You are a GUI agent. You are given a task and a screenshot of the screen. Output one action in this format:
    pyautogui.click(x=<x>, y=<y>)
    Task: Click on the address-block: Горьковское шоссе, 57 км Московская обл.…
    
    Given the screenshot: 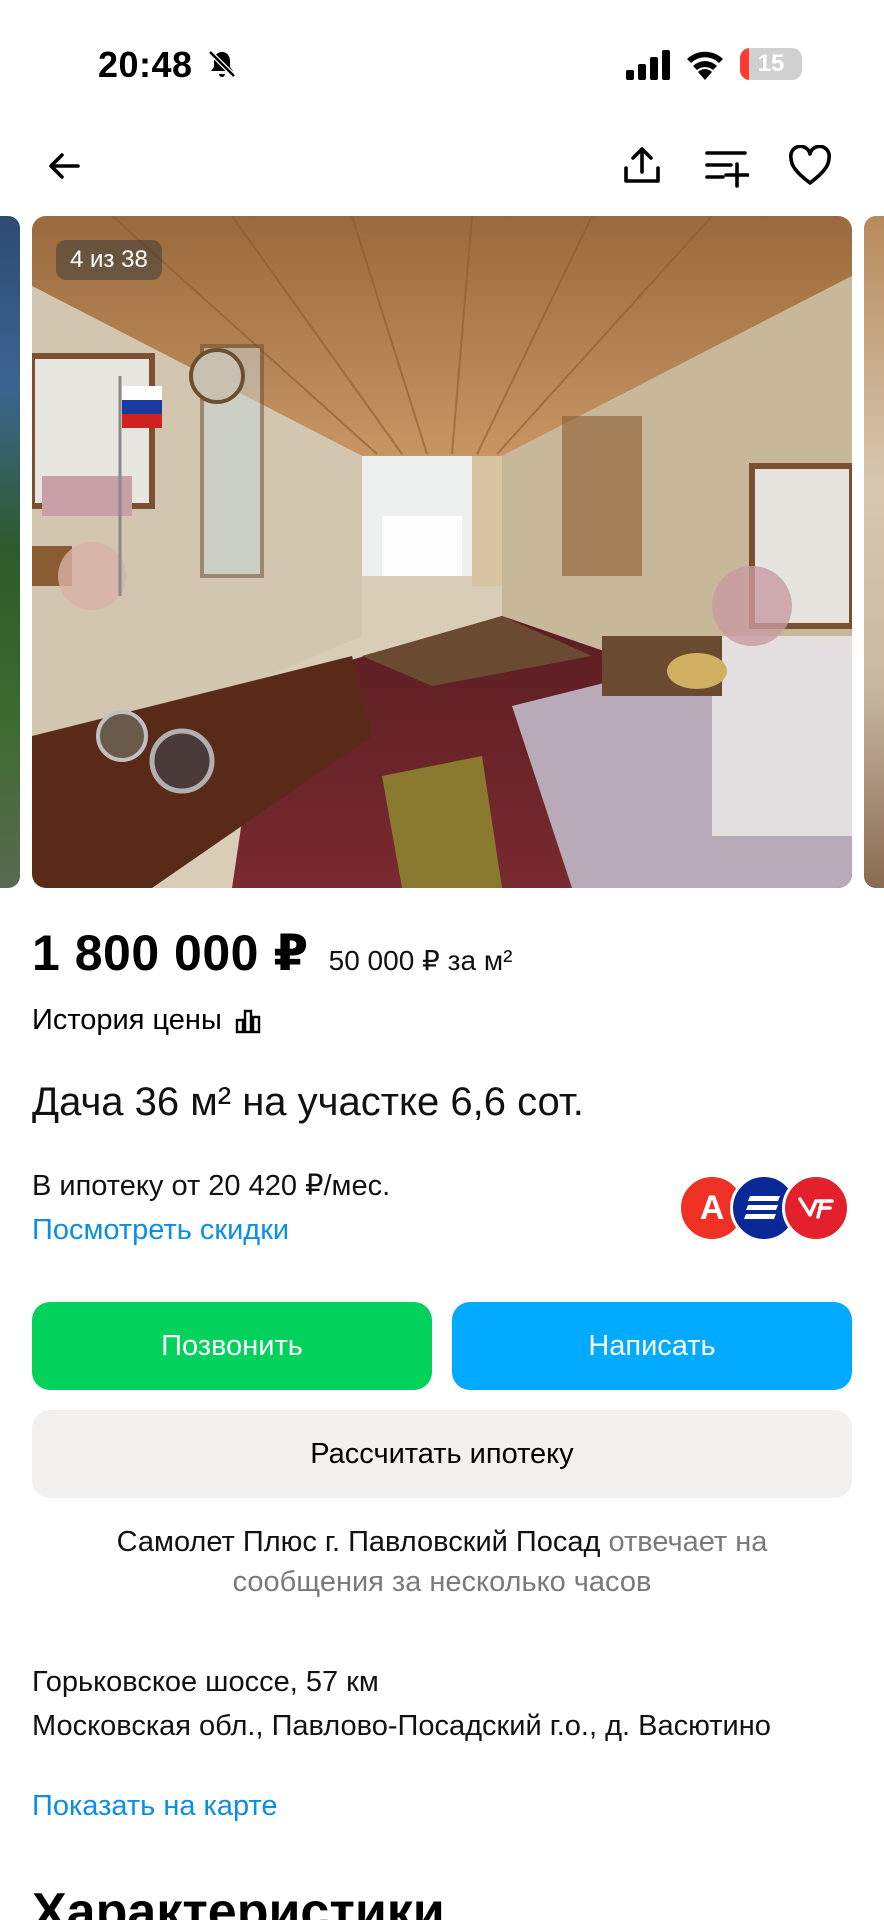 What is the action you would take?
    pyautogui.click(x=442, y=1704)
    